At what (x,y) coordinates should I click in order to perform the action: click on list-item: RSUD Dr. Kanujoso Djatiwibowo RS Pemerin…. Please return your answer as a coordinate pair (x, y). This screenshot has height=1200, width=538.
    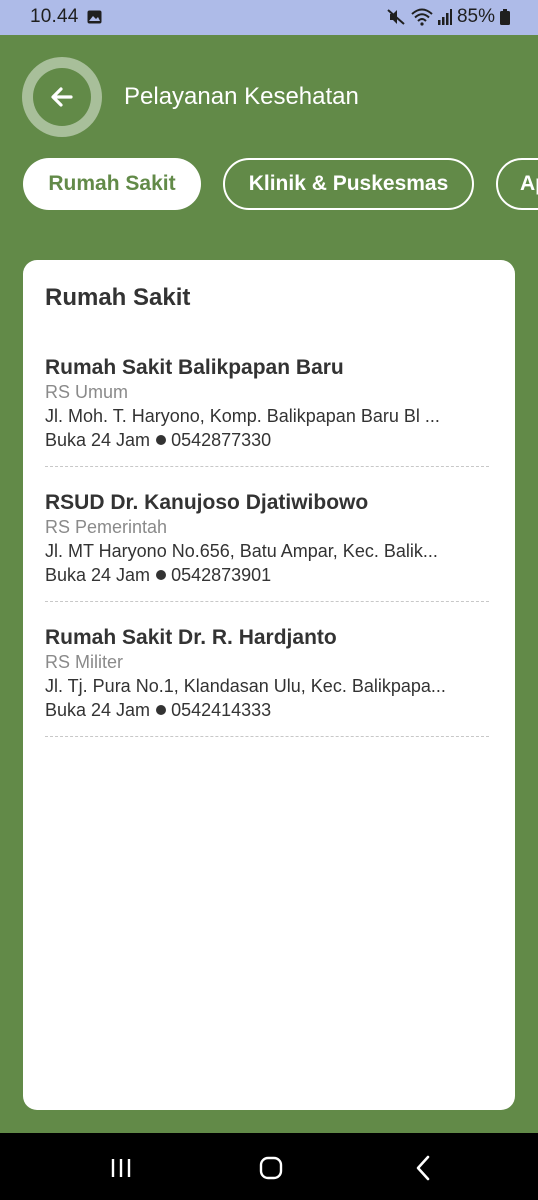
    Looking at the image, I should click on (267, 558).